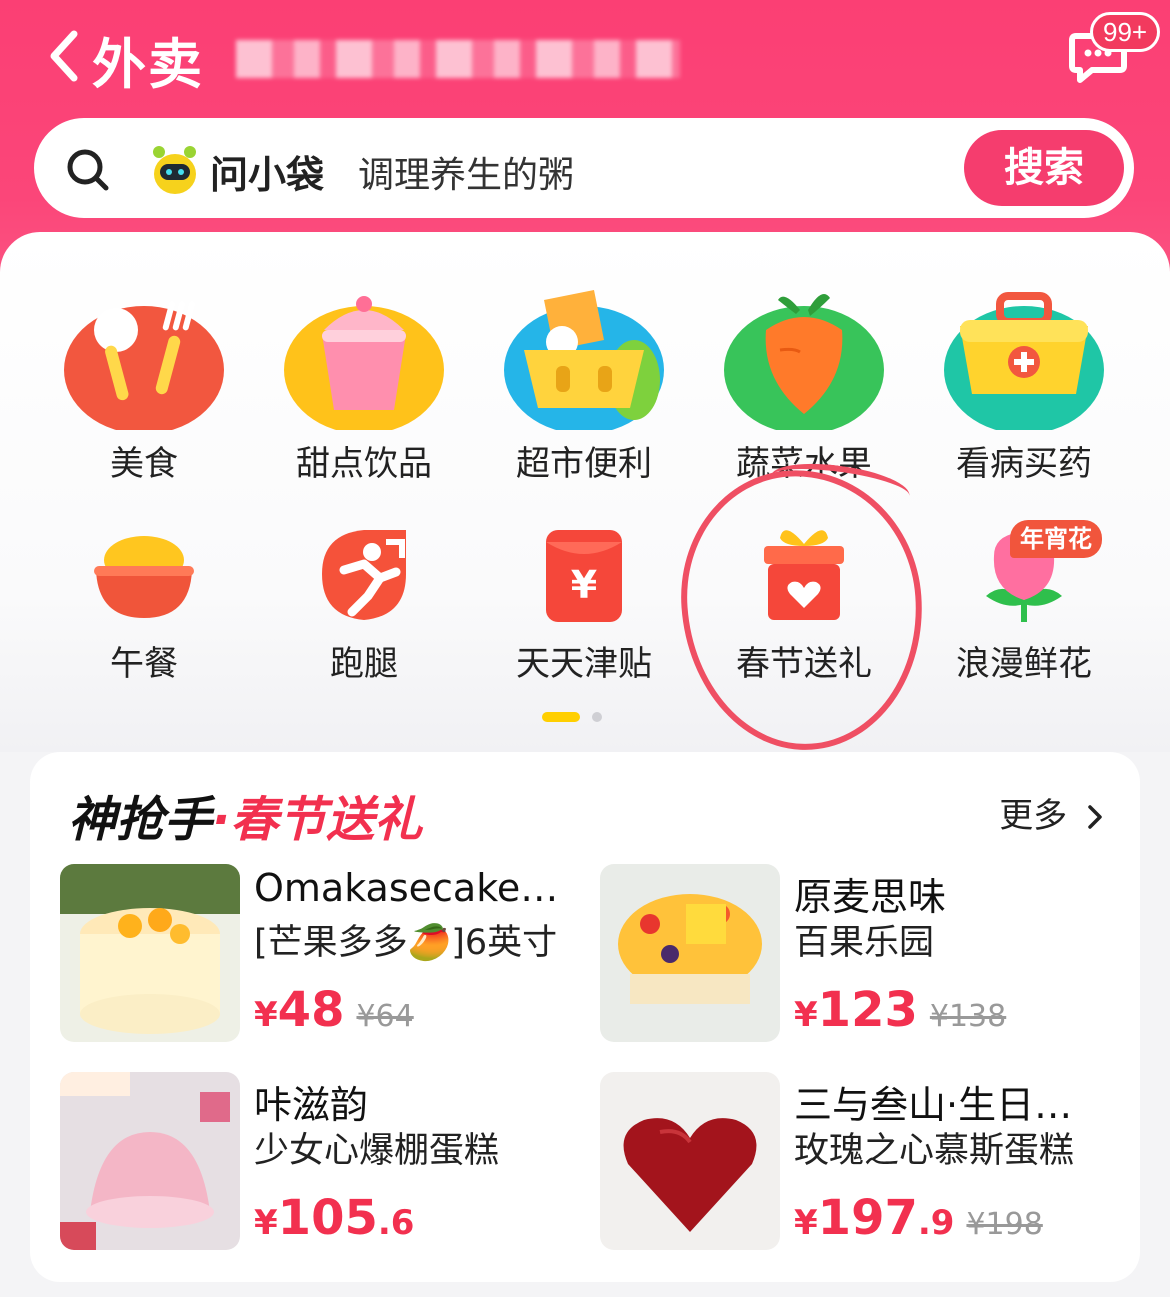 The image size is (1170, 1297). I want to click on product-price: ¥123 ¥138, so click(900, 1010).